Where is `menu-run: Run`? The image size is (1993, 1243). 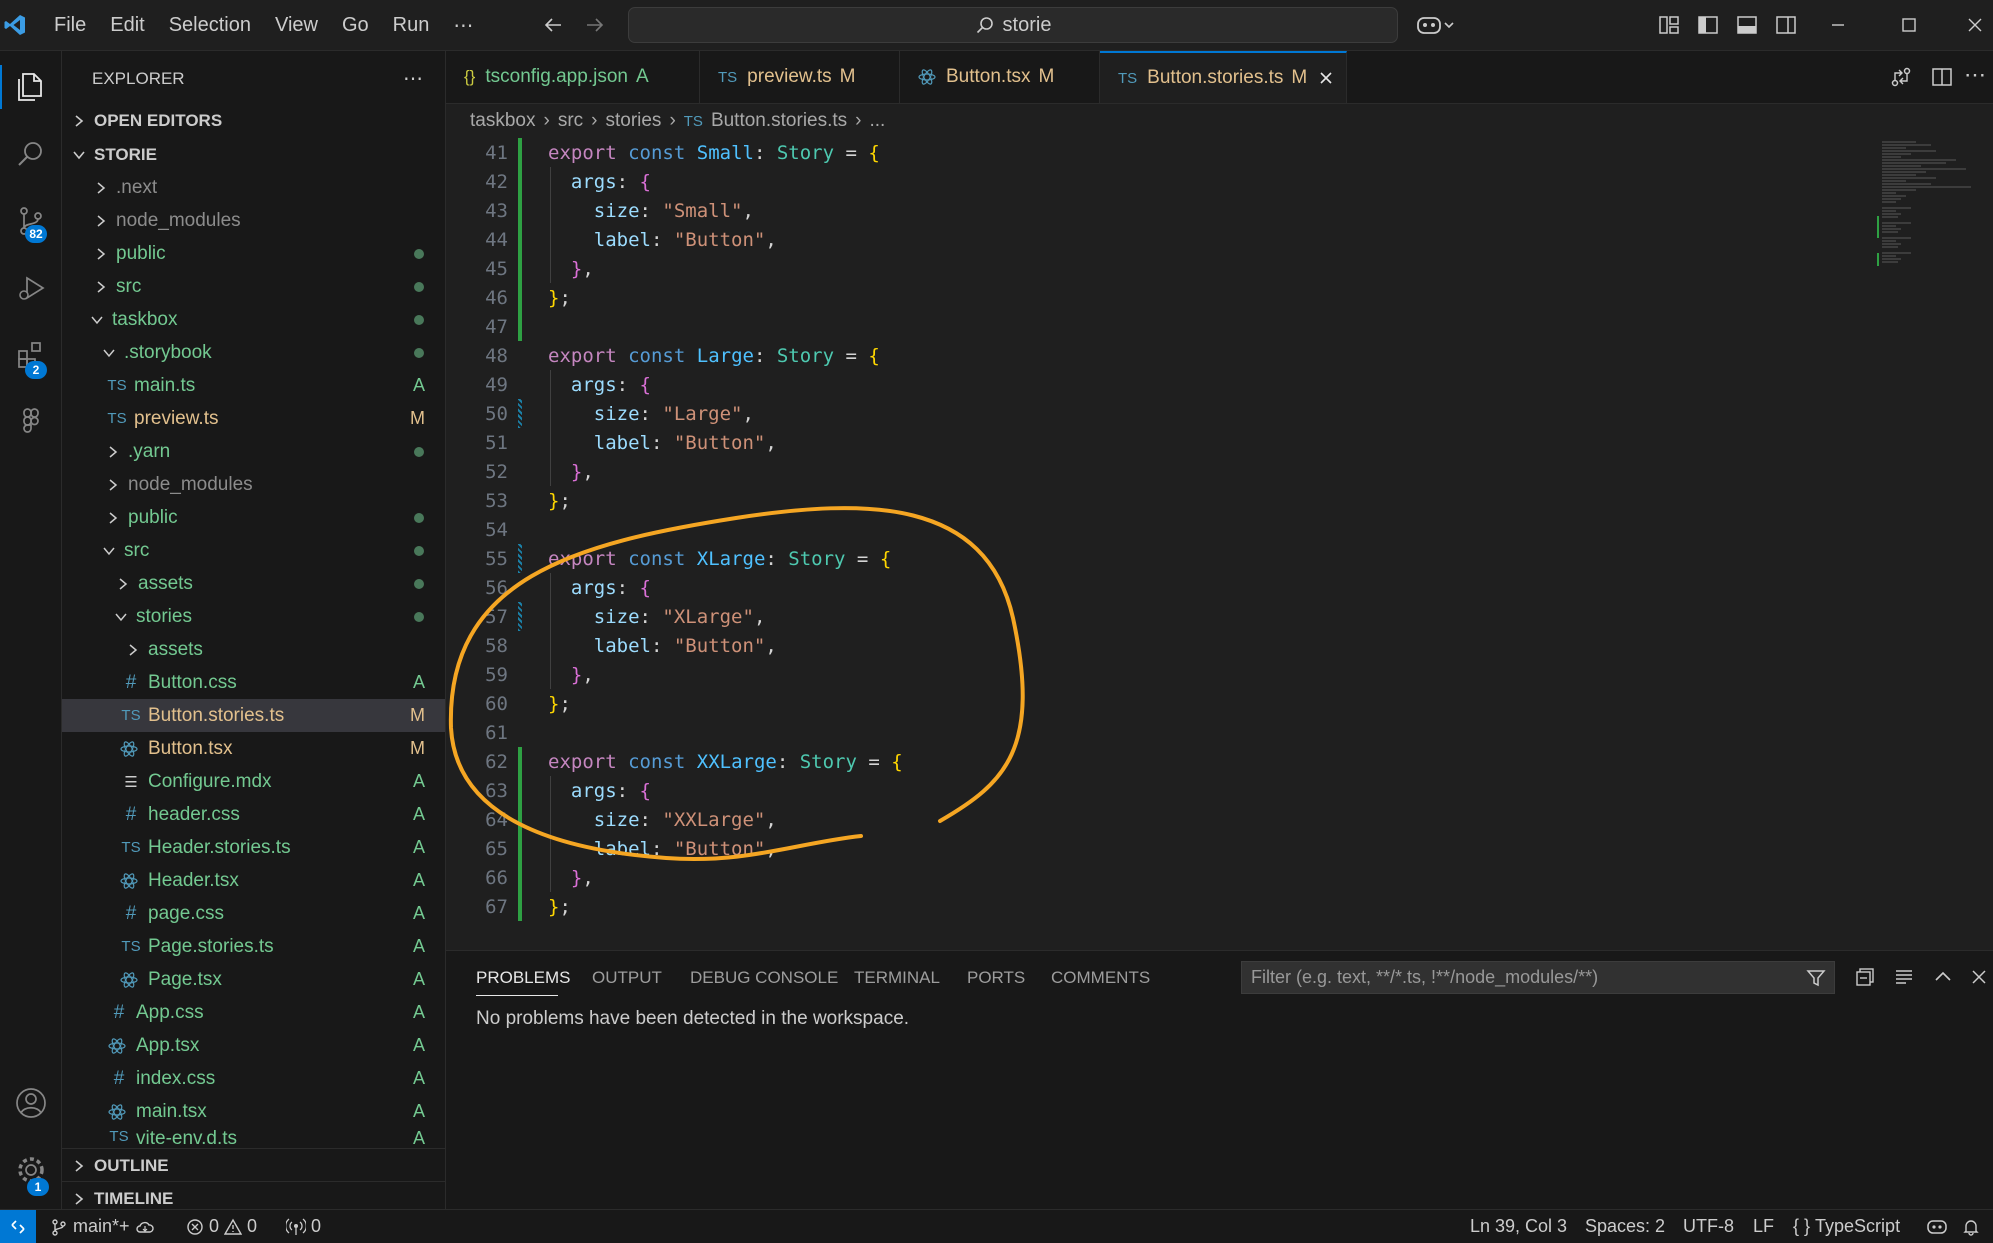 menu-run: Run is located at coordinates (411, 25).